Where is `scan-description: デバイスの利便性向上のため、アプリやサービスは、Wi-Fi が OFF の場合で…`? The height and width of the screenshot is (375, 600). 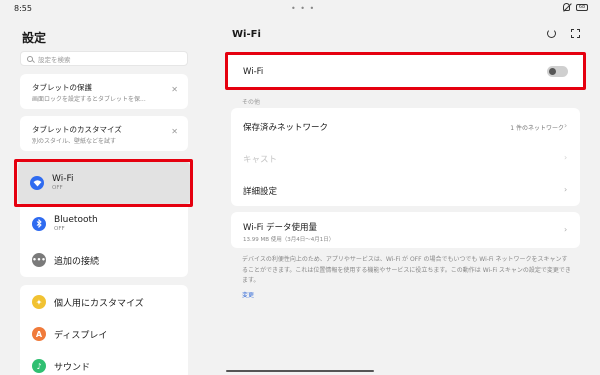
scan-description: デバイスの利便性向上のため、アプリやサービスは、Wi-Fi が OFF の場合で… is located at coordinates (406, 270).